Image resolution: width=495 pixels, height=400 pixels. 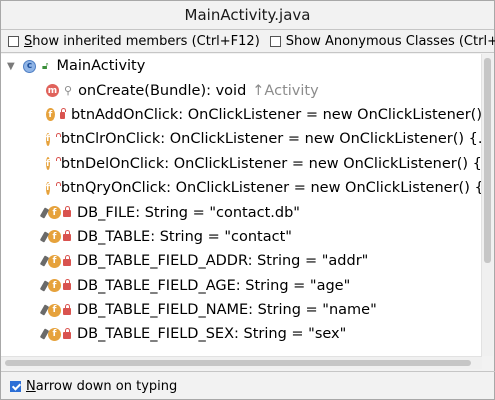 I want to click on tree-item: f DB_FILE: String = "contact.db", so click(x=241, y=212).